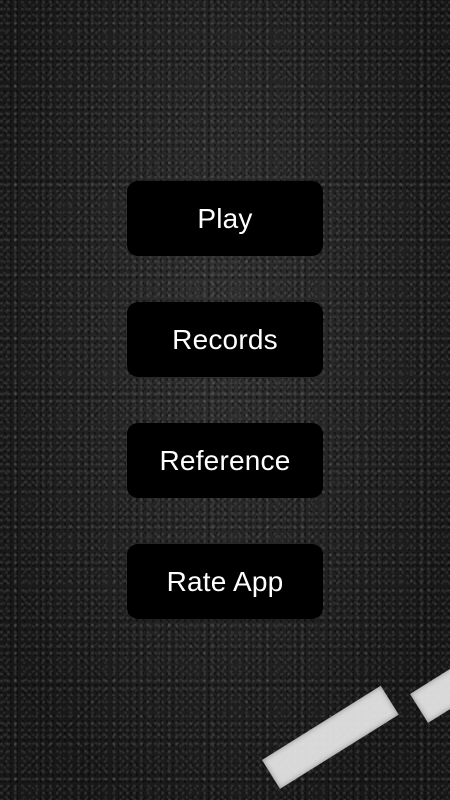  I want to click on rate-app-button: Rate App, so click(225, 581).